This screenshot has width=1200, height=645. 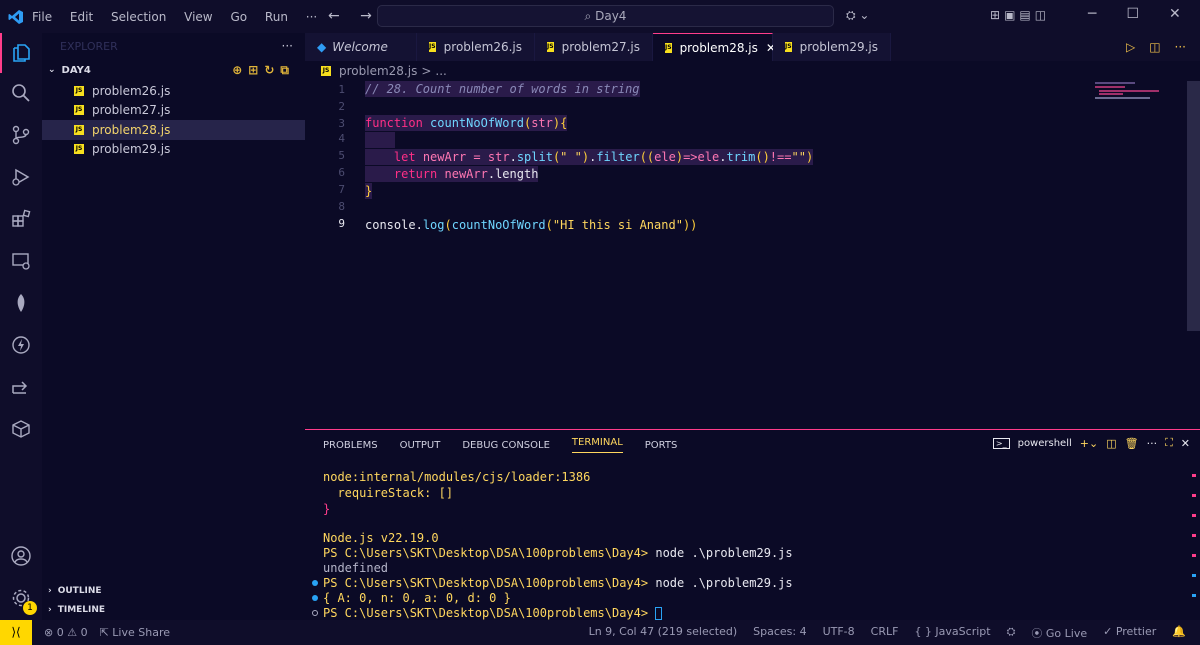 I want to click on notifications-bell-icon: 🔔, so click(x=1179, y=633).